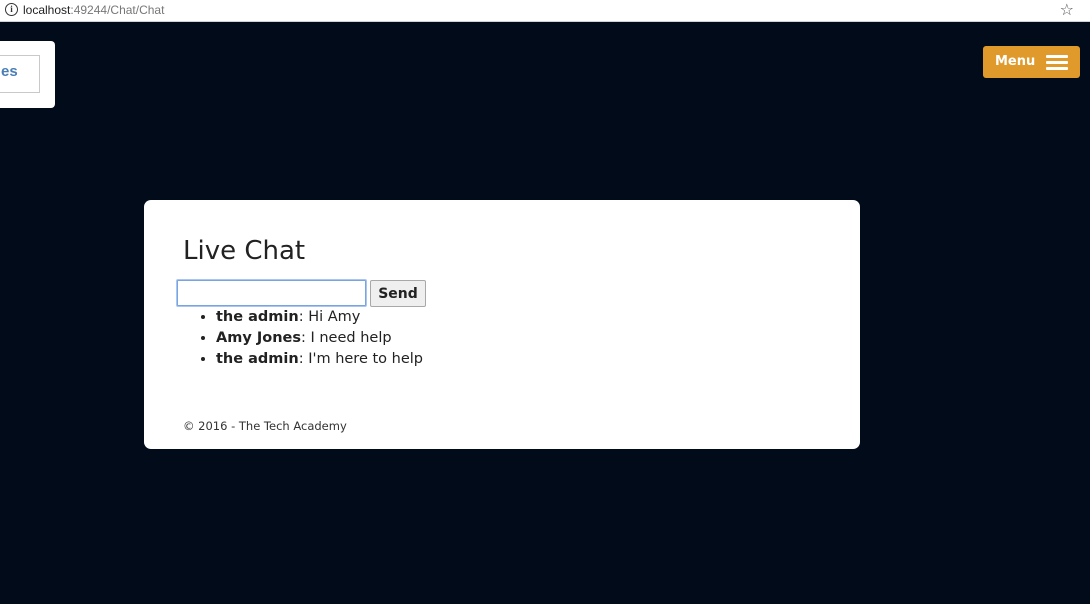 The height and width of the screenshot is (604, 1090). Describe the element at coordinates (20, 74) in the screenshot. I see `side-card-button: es` at that location.